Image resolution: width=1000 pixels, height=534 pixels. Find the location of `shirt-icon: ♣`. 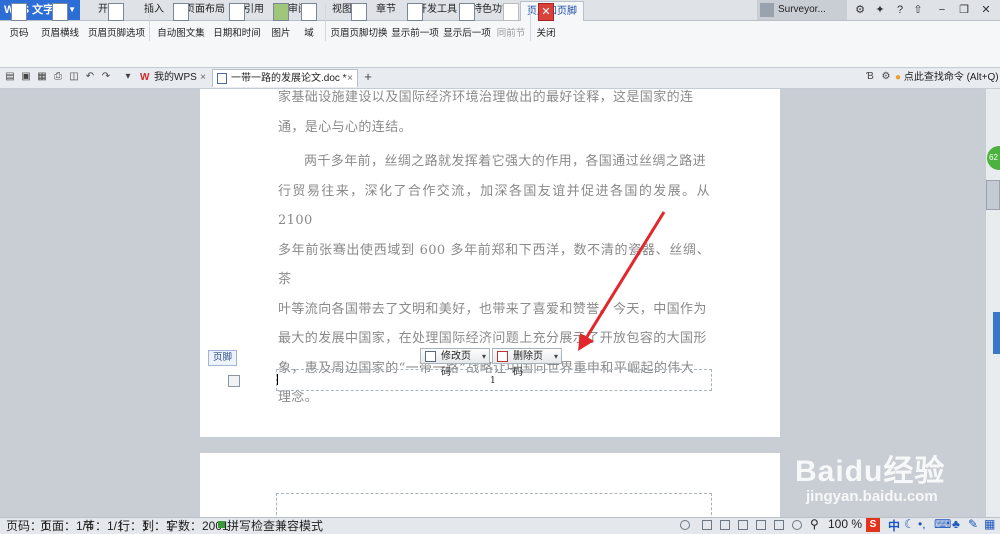

shirt-icon: ♣ is located at coordinates (956, 524).